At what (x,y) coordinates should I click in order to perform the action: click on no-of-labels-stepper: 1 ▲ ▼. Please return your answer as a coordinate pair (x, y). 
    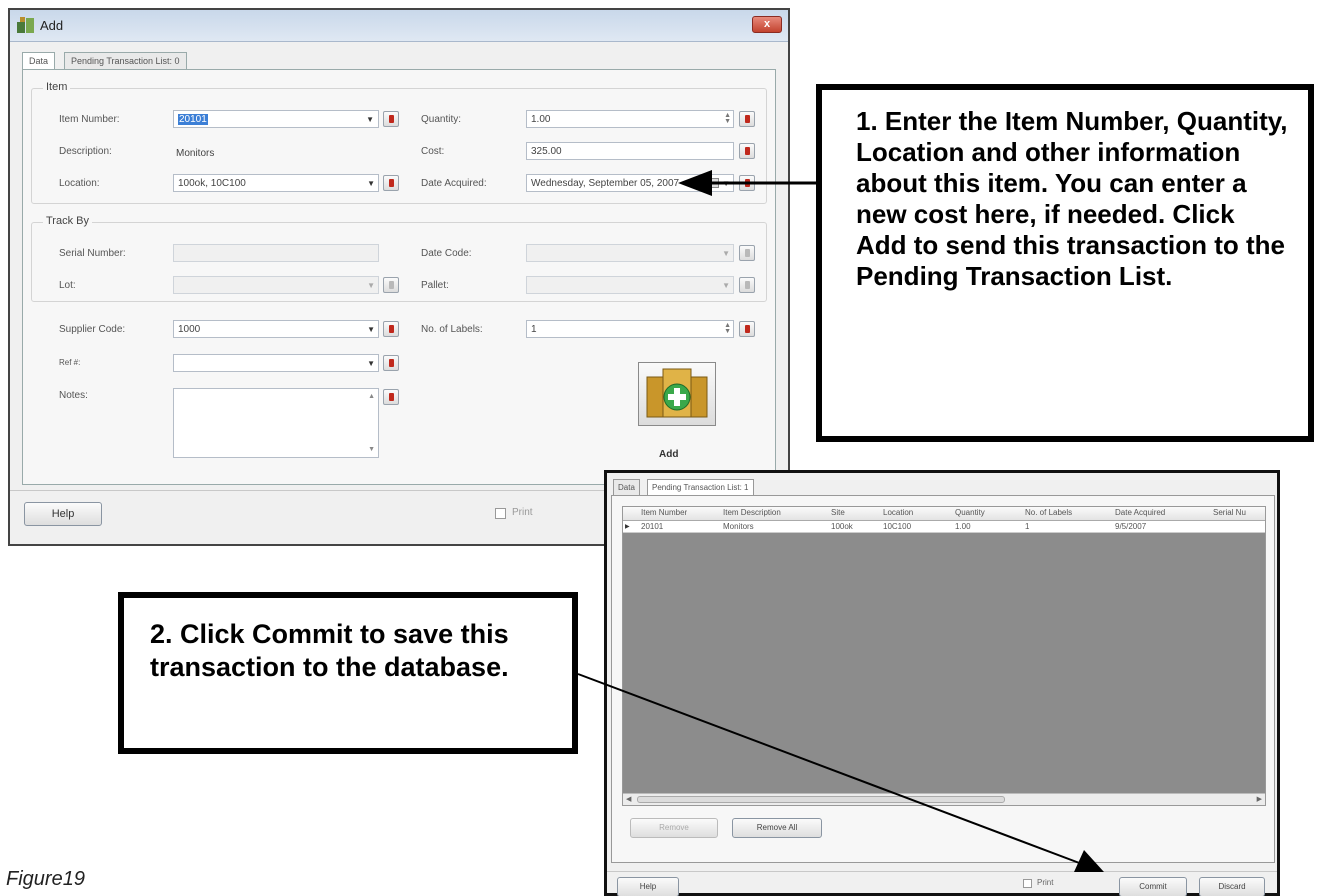
    Looking at the image, I should click on (630, 329).